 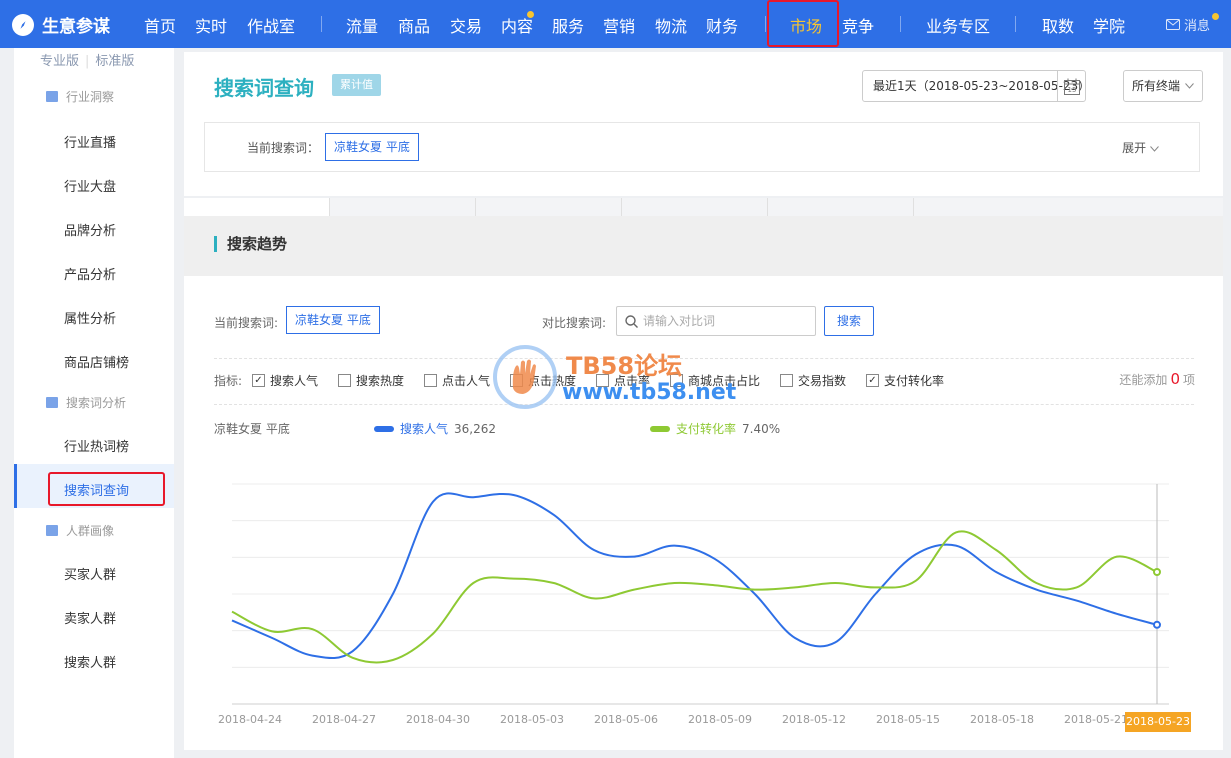 I want to click on metric-search-heat: 搜索热度, so click(x=371, y=380).